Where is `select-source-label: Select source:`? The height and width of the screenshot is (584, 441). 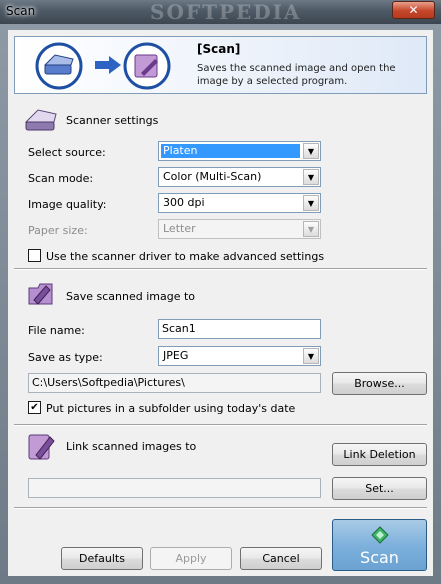 select-source-label: Select source: is located at coordinates (67, 152).